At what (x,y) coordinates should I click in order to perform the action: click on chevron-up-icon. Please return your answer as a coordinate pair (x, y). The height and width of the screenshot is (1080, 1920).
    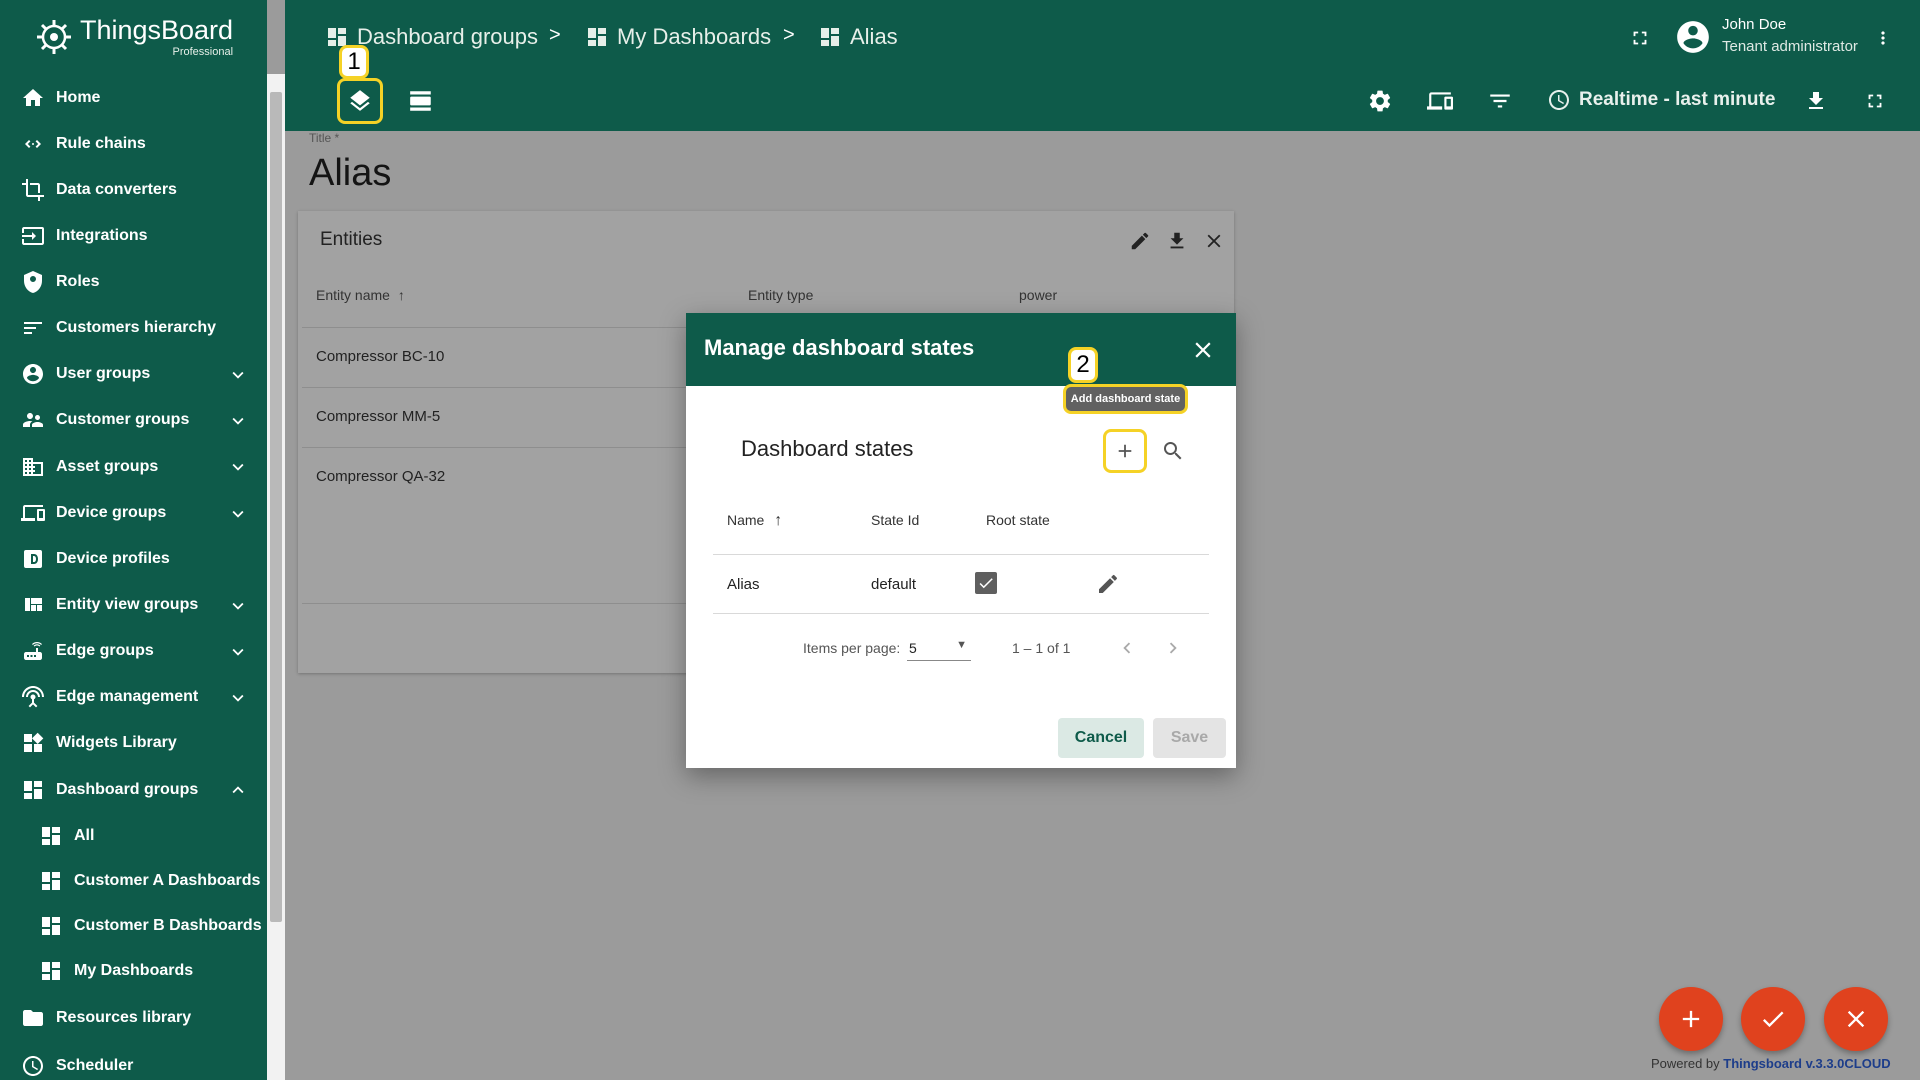
    Looking at the image, I should click on (238, 792).